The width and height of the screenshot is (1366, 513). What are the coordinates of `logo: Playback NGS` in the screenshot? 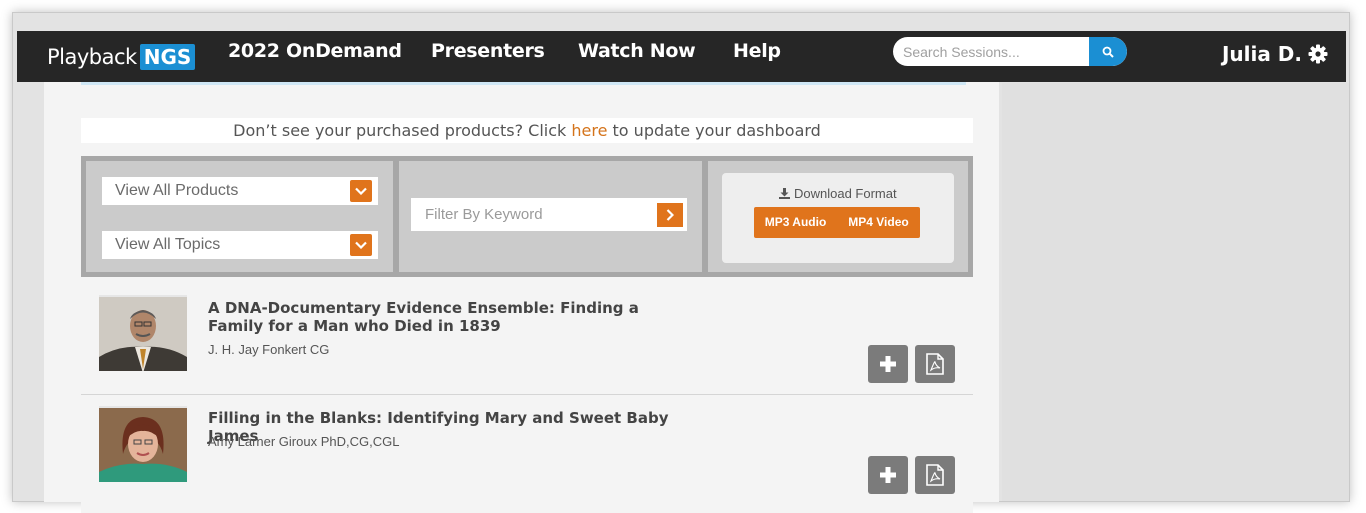 It's located at (121, 57).